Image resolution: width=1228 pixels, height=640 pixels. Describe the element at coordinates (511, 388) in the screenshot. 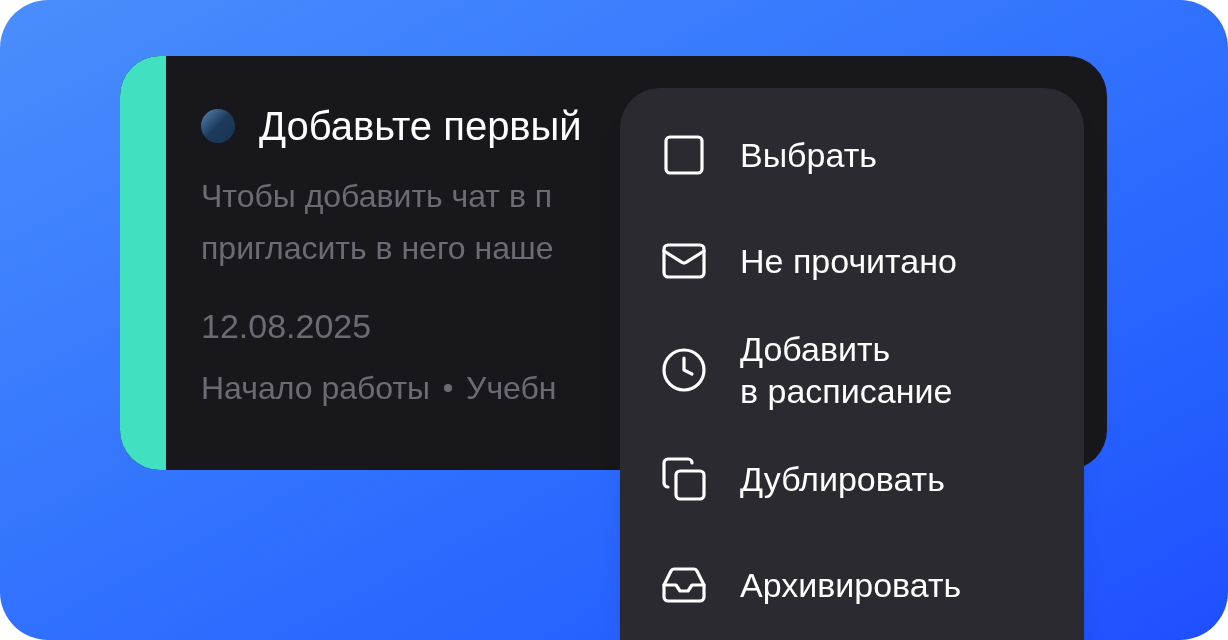

I see `tag-text: Учебн` at that location.